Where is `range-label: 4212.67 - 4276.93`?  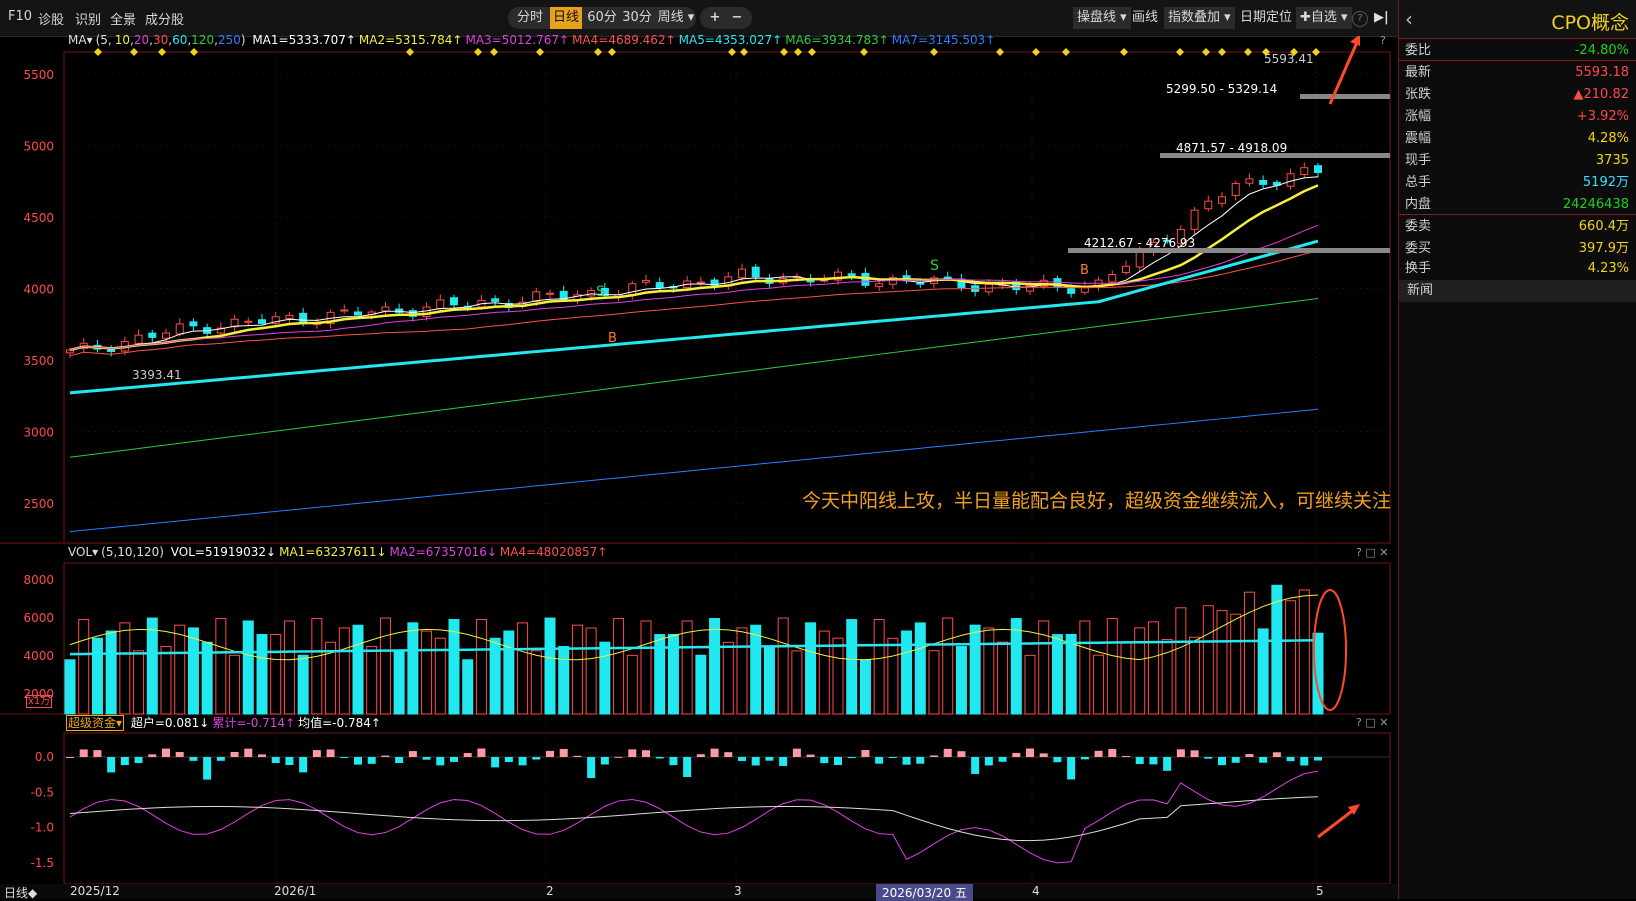
range-label: 4212.67 - 4276.93 is located at coordinates (1139, 243).